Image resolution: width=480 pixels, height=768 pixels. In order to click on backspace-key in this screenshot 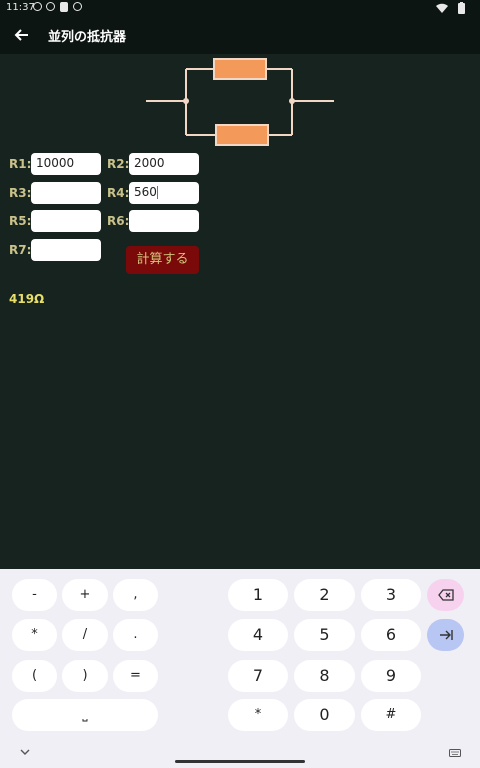, I will do `click(445, 595)`.